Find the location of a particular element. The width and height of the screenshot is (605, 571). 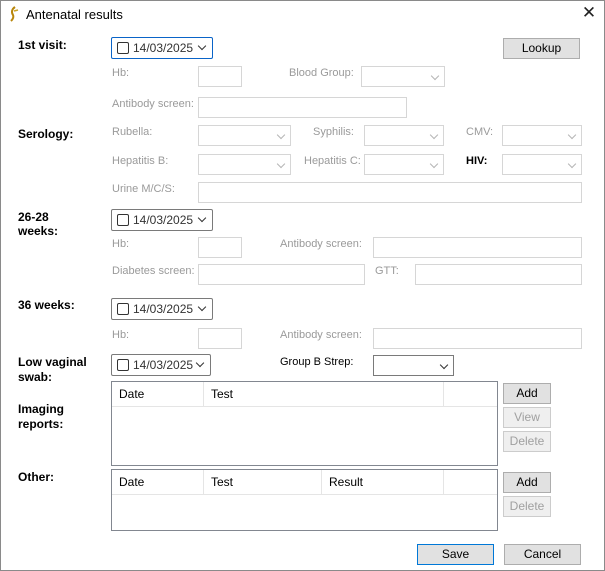

urine-field is located at coordinates (390, 192).